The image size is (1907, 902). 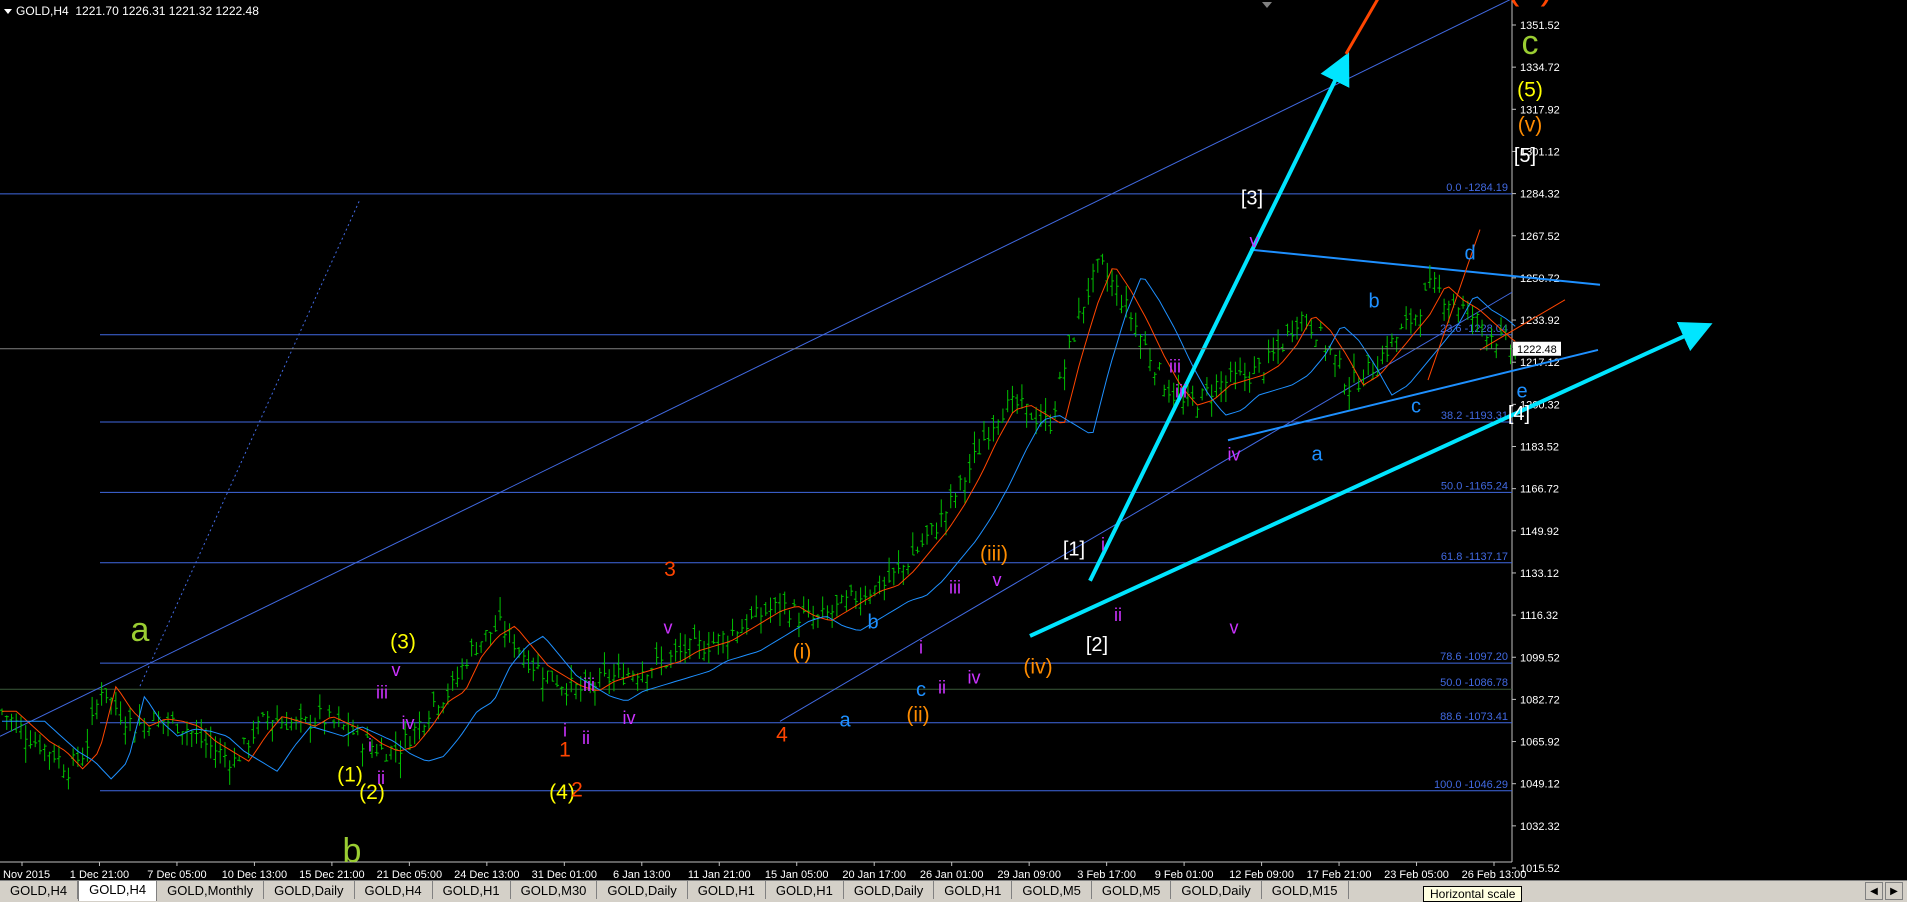 I want to click on price-tick-label: 1133.12, so click(x=1539, y=574).